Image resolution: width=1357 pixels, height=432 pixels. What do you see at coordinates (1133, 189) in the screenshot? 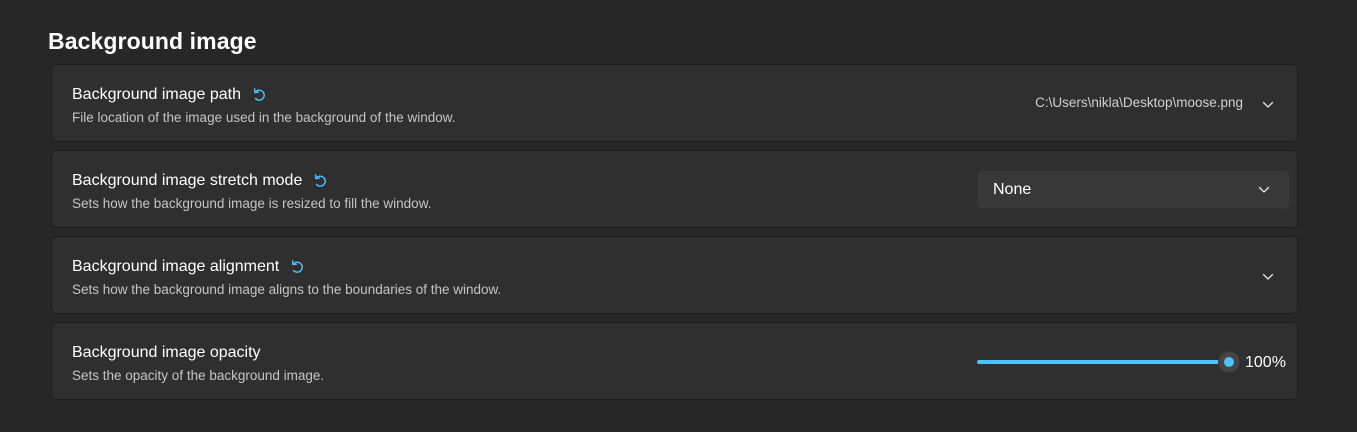
I see `stretch-mode-dropdown: None` at bounding box center [1133, 189].